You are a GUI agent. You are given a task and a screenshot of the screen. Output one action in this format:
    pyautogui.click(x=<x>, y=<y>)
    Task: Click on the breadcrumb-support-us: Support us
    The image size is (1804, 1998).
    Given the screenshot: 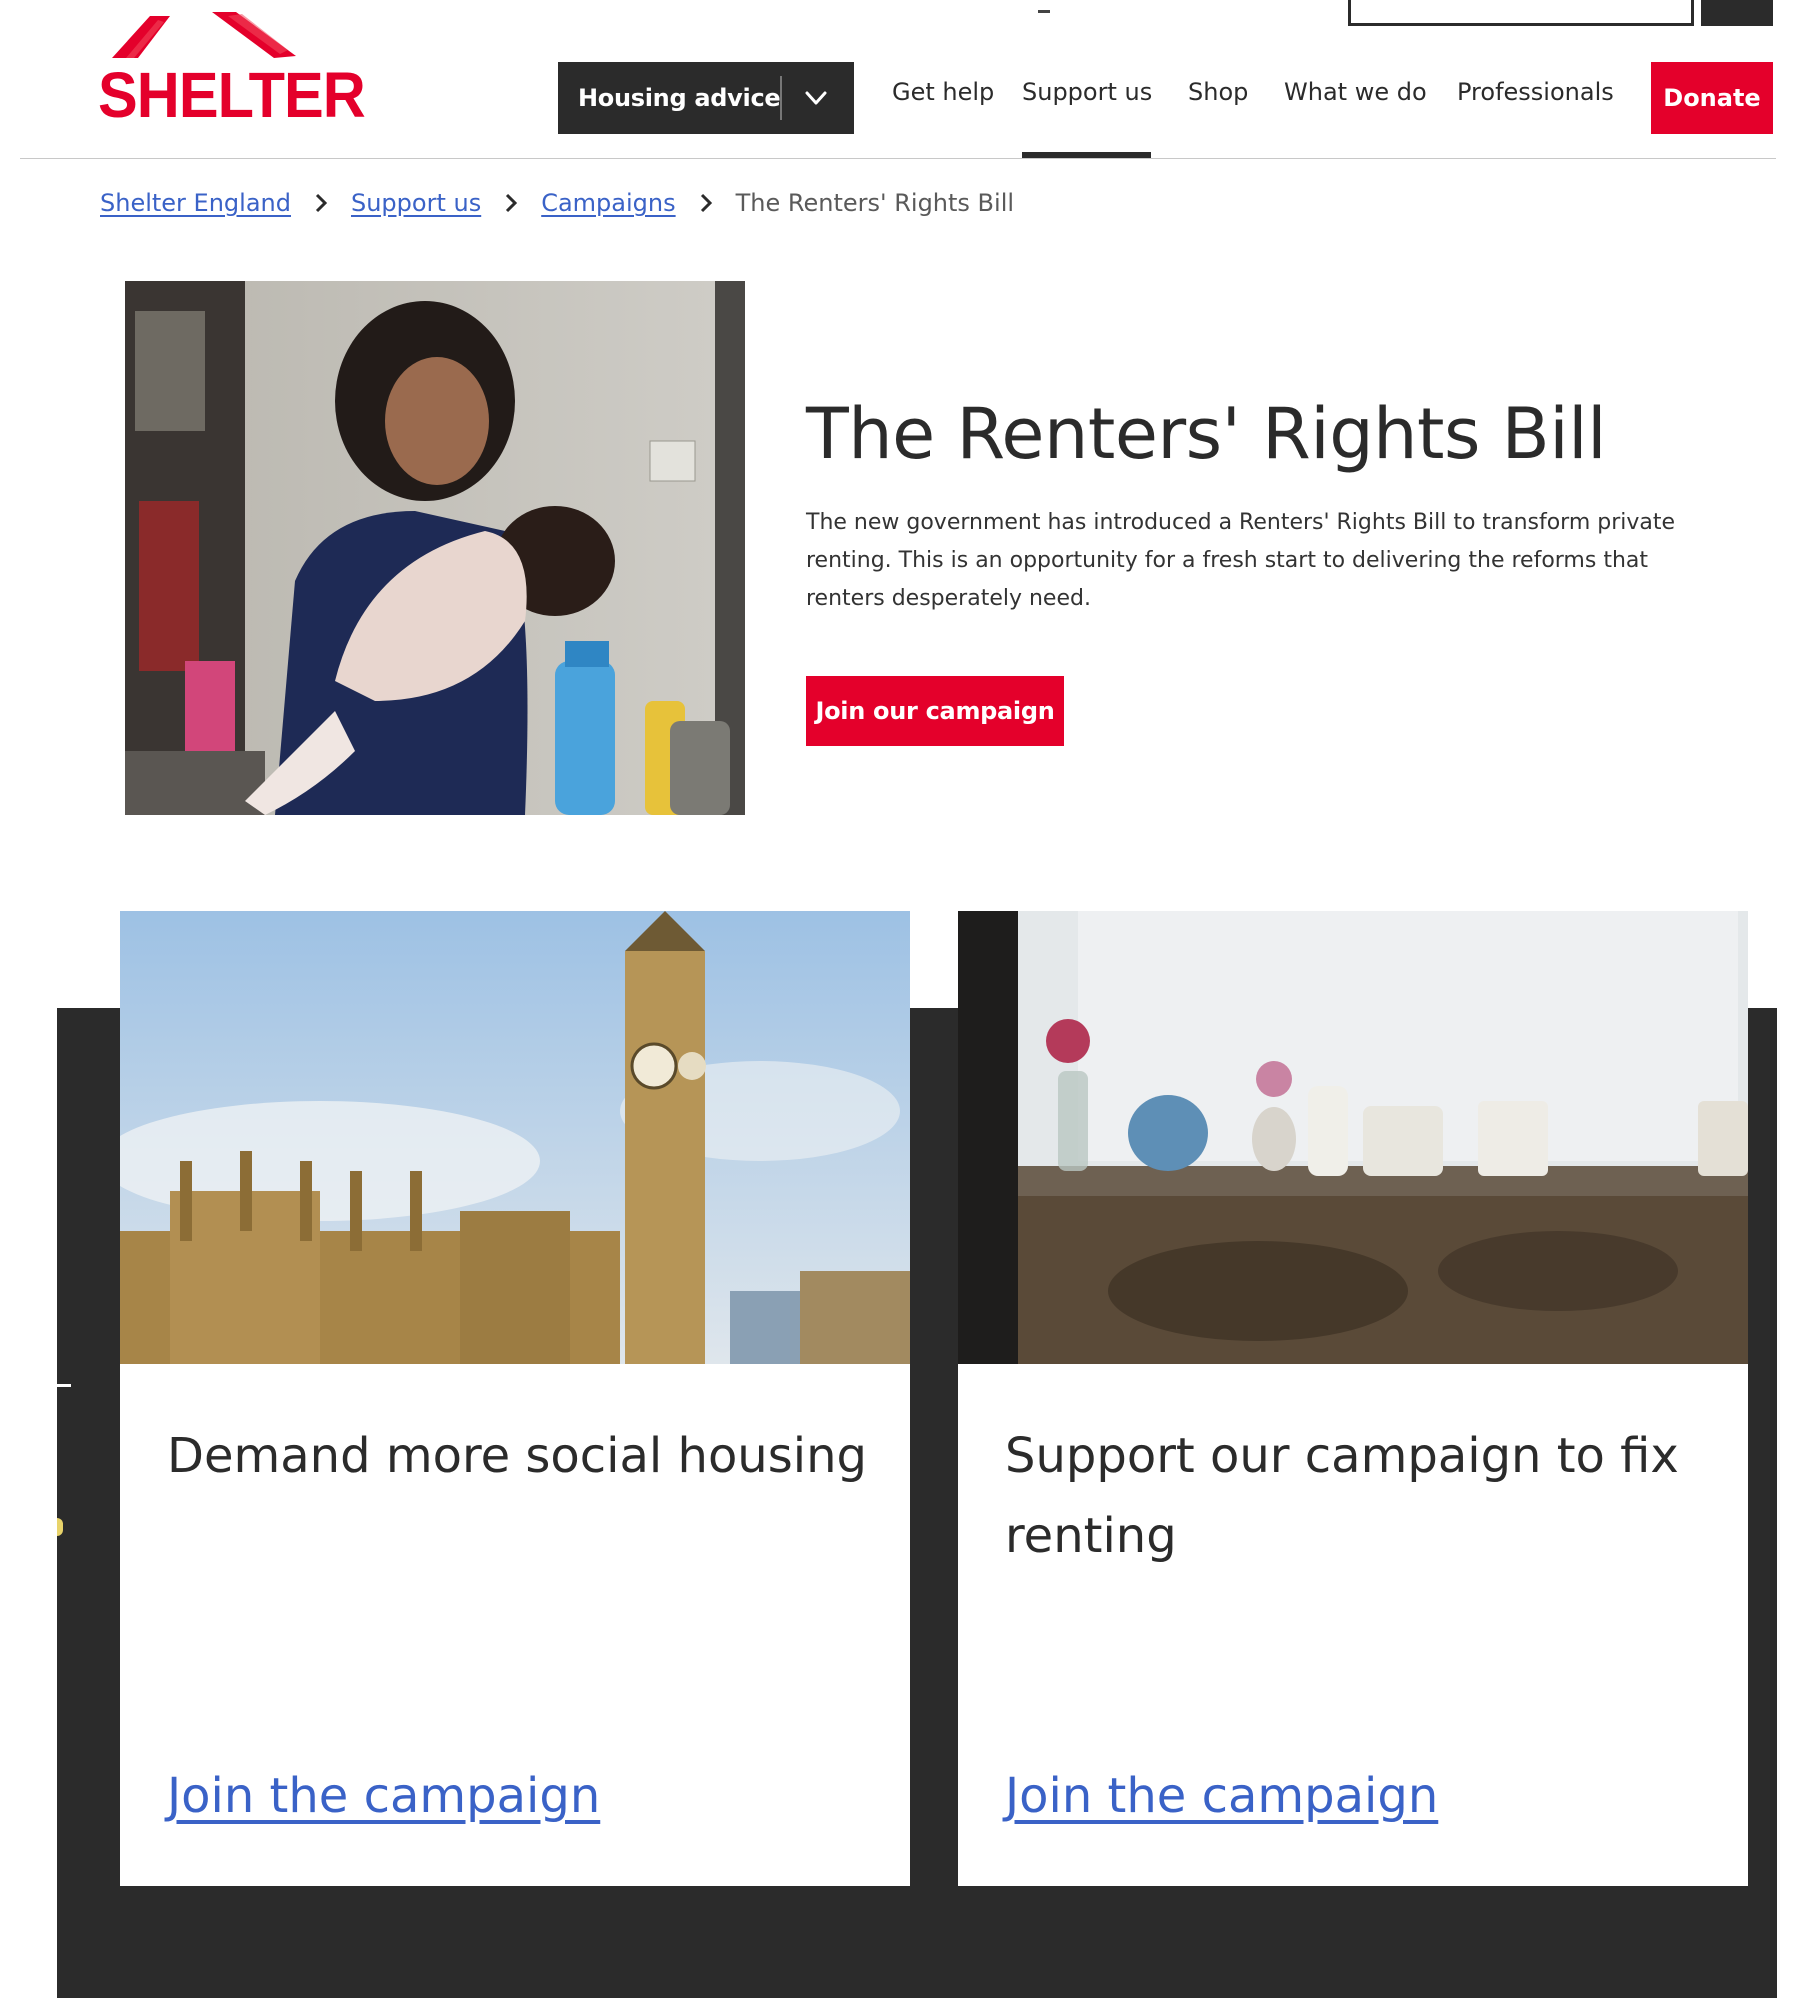 What is the action you would take?
    pyautogui.click(x=416, y=203)
    